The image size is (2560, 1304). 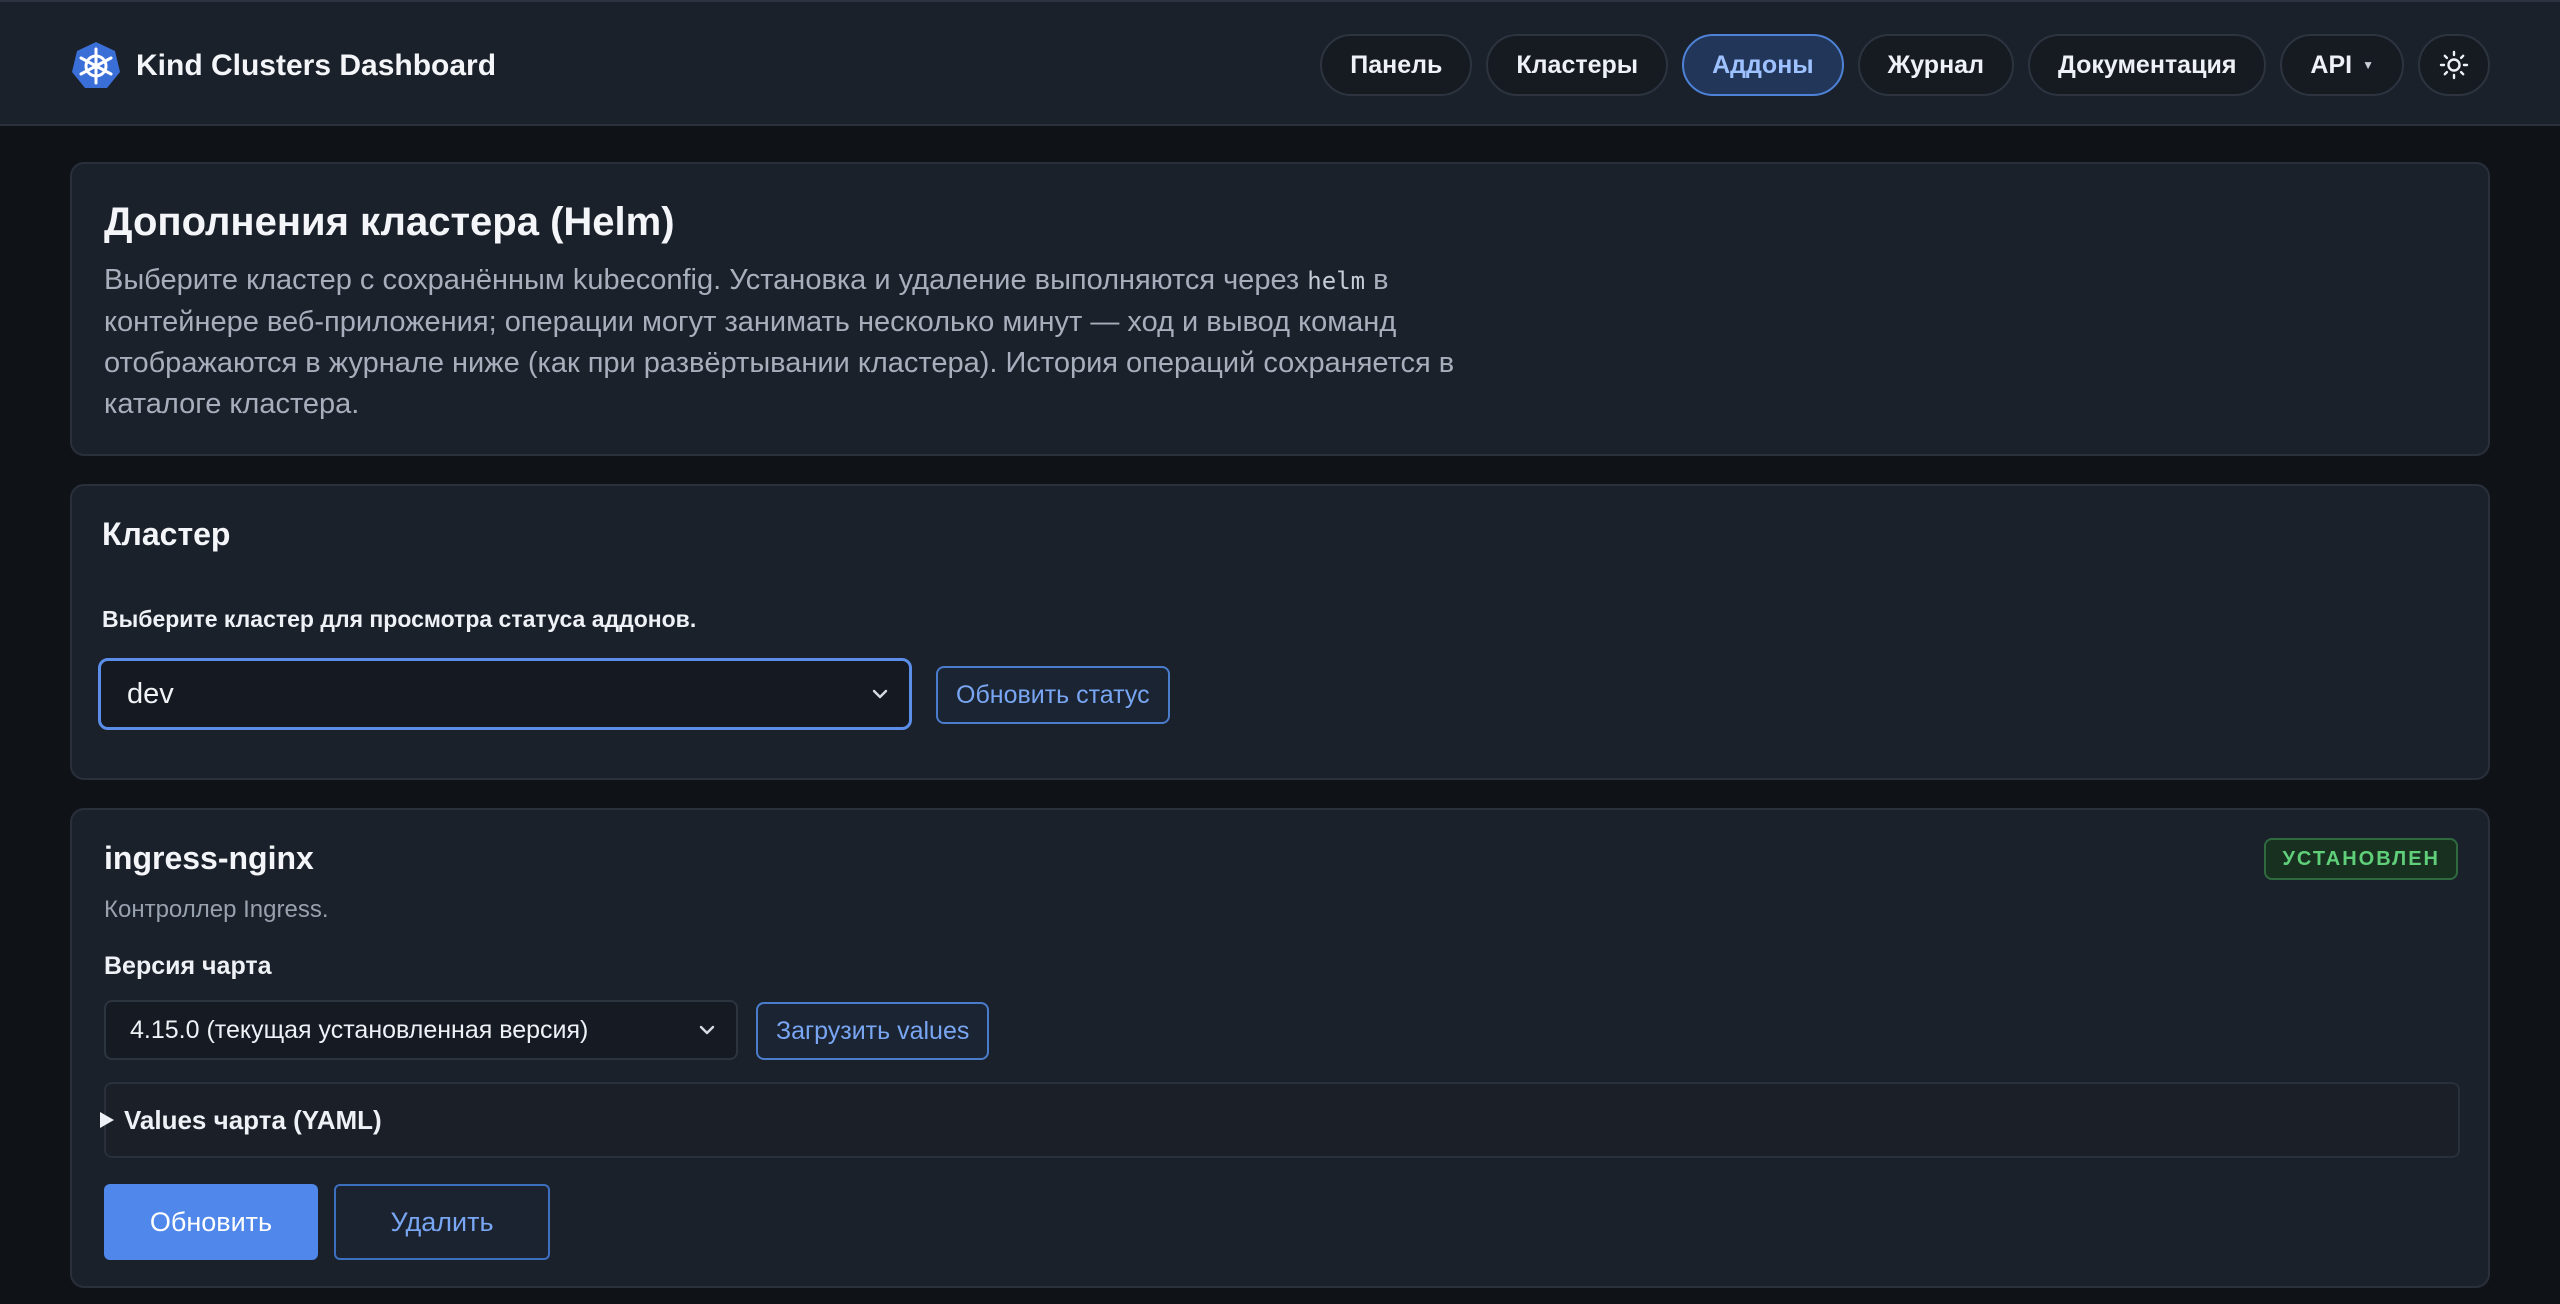 What do you see at coordinates (96, 65) in the screenshot?
I see `kubernetes-logo-icon` at bounding box center [96, 65].